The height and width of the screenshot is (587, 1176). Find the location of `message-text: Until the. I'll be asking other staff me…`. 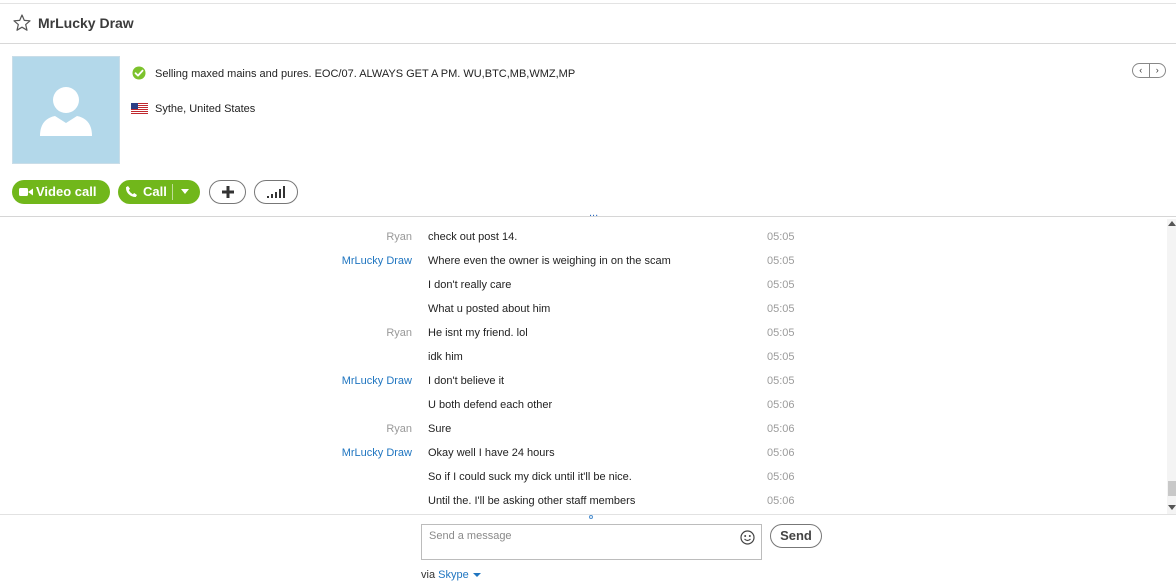

message-text: Until the. I'll be asking other staff me… is located at coordinates (532, 501).